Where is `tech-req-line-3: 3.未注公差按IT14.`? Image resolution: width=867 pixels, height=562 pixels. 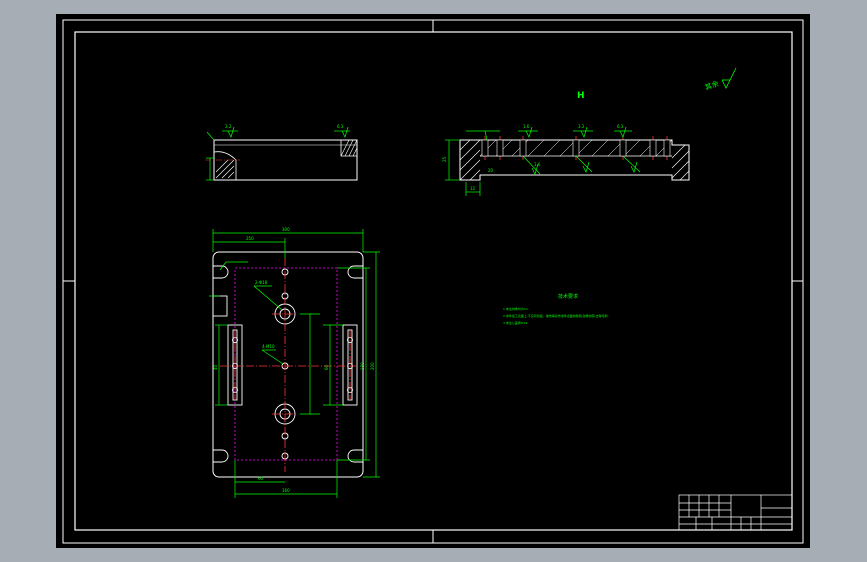
tech-req-line-3: 3.未注公差按IT14. is located at coordinates (515, 322).